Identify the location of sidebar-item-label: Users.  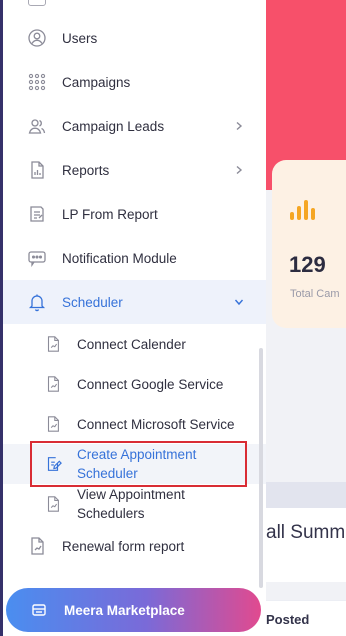
(80, 38).